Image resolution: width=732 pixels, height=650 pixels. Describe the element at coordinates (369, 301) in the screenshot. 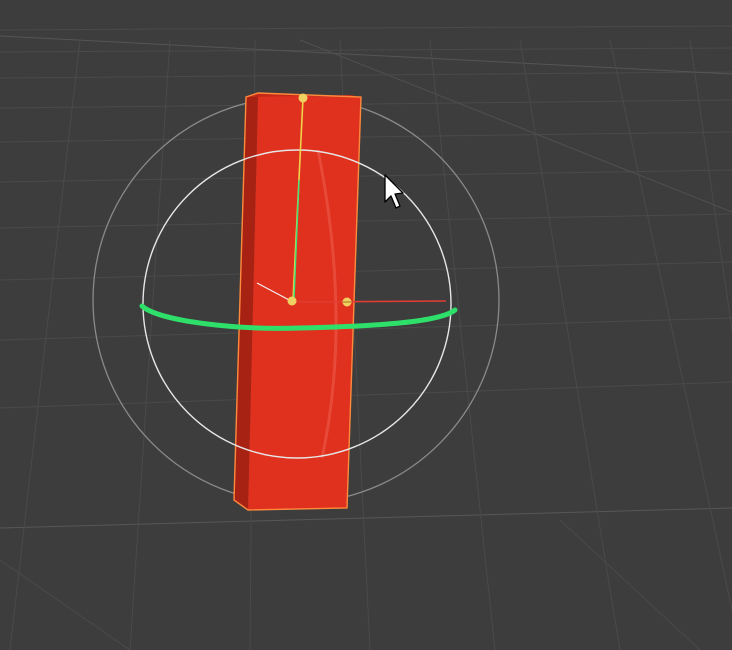

I see `x-axis-handle` at that location.